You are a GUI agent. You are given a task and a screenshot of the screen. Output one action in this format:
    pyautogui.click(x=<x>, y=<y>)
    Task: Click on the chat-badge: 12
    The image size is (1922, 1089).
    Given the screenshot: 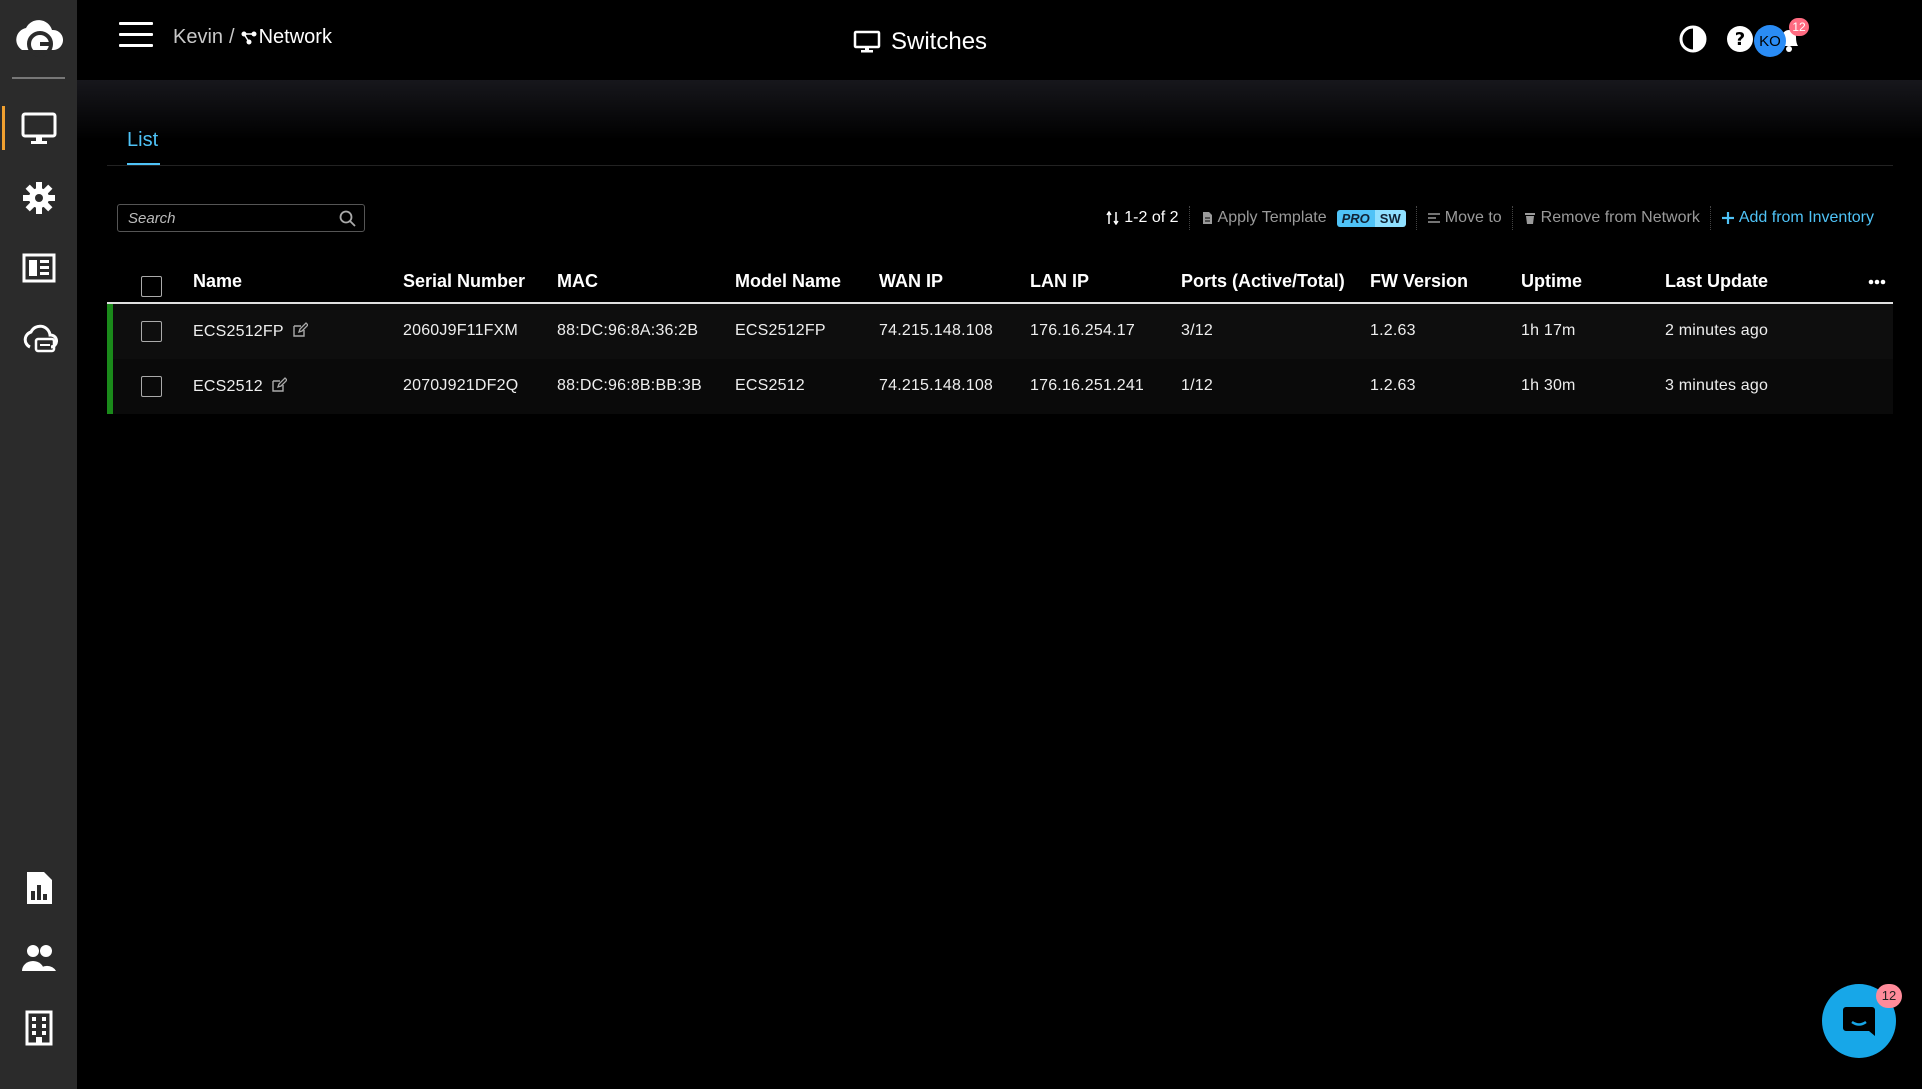 What is the action you would take?
    pyautogui.click(x=1889, y=996)
    